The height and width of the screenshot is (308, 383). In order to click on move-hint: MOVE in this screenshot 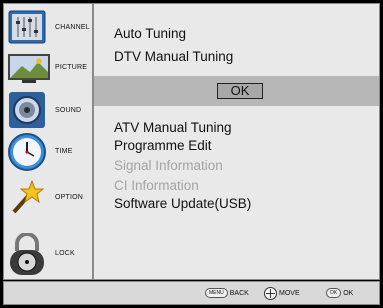, I will do `click(282, 293)`.